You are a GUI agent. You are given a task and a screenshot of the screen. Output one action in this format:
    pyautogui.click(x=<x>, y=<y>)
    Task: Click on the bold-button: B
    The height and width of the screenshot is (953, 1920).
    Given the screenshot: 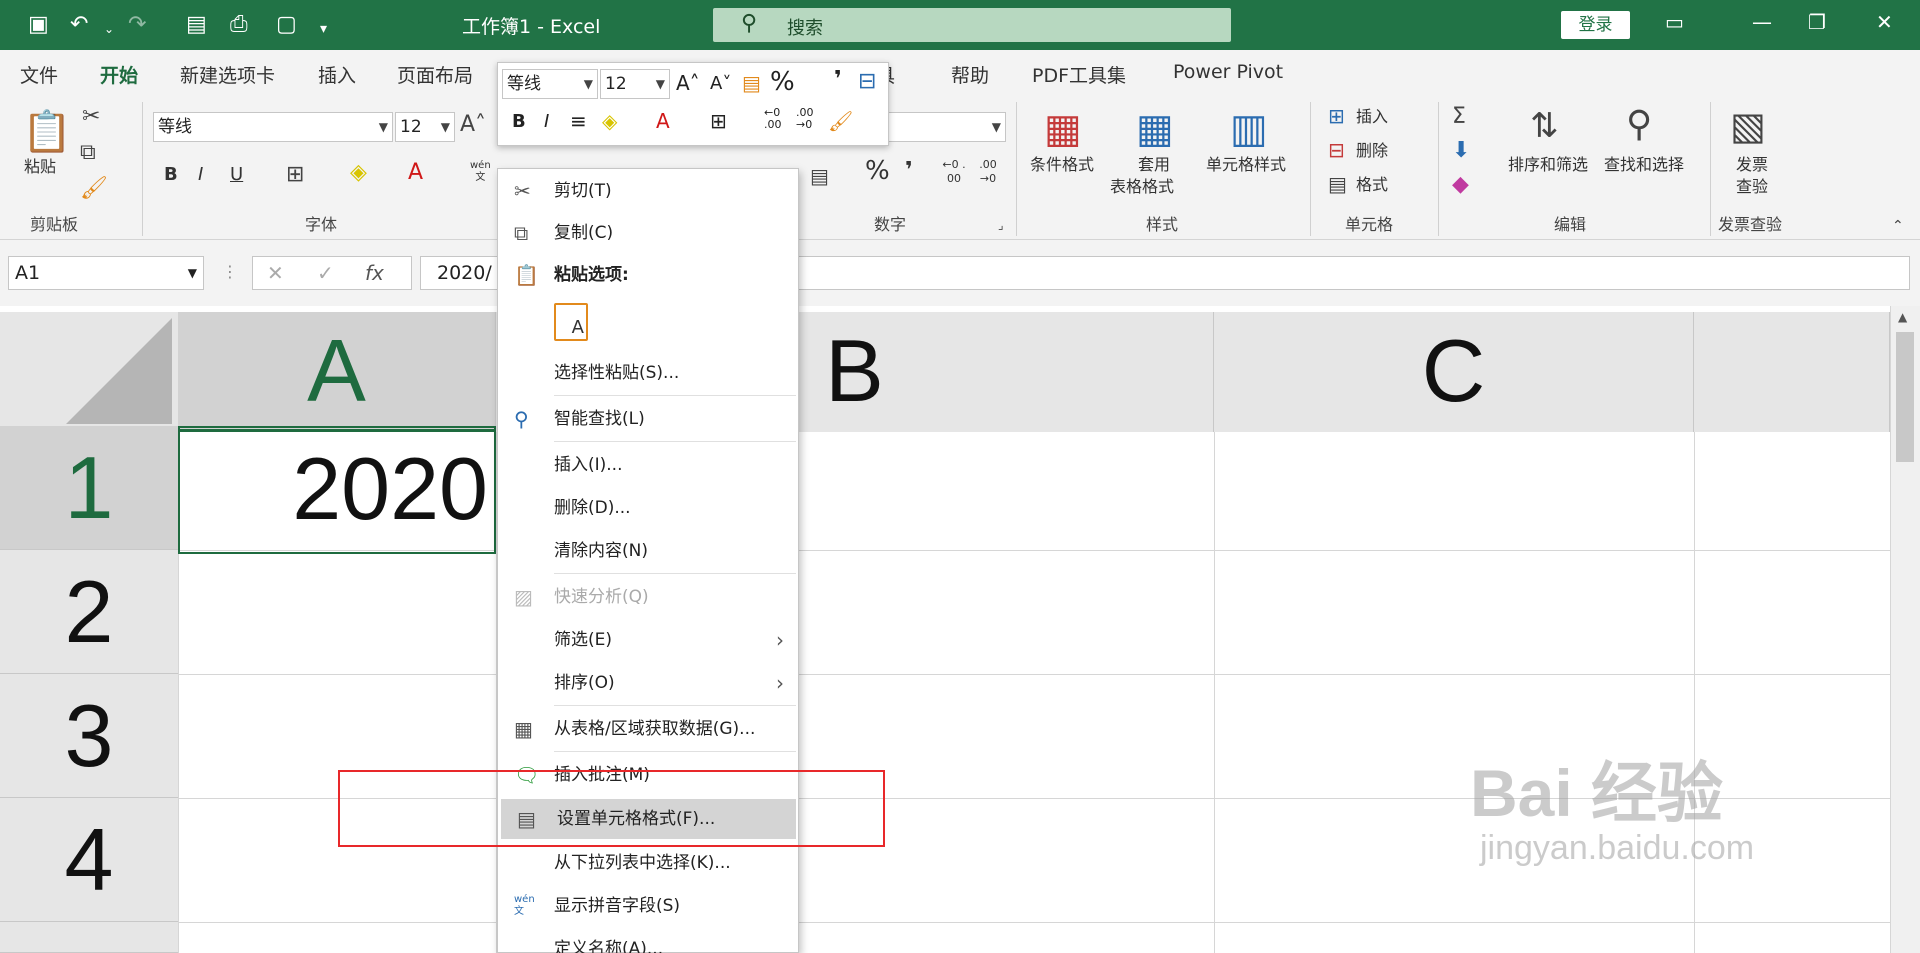 What is the action you would take?
    pyautogui.click(x=171, y=175)
    